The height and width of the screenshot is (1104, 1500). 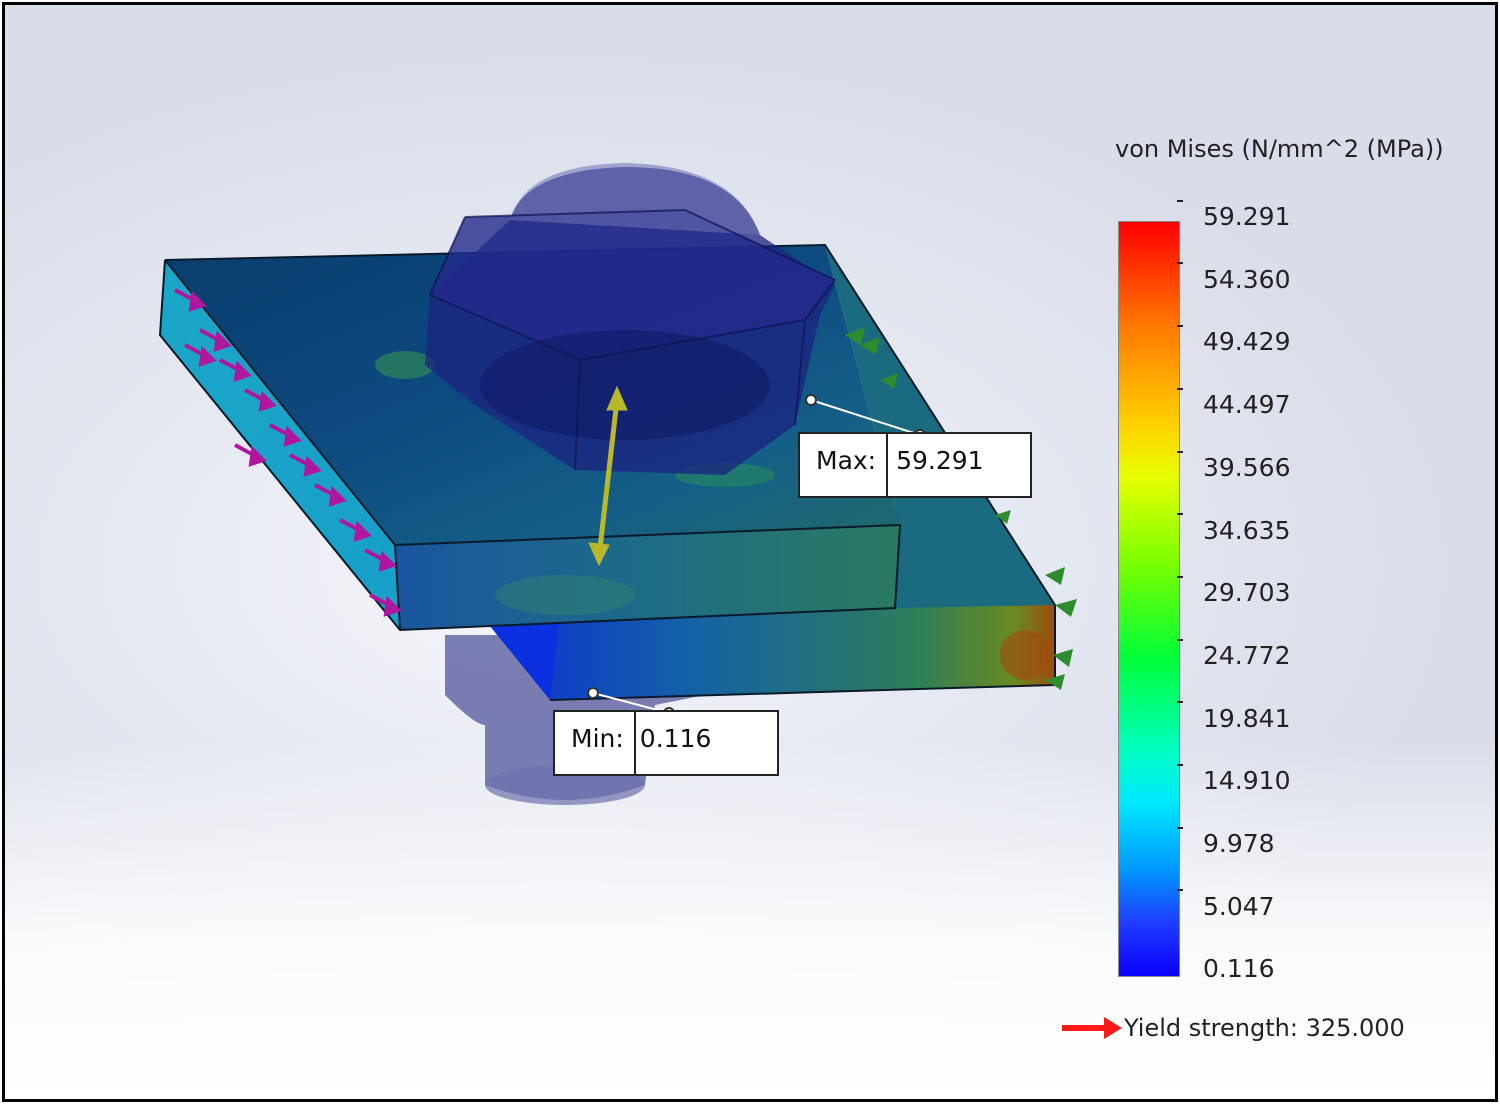 What do you see at coordinates (1247, 655) in the screenshot?
I see `legend-value: 24.772` at bounding box center [1247, 655].